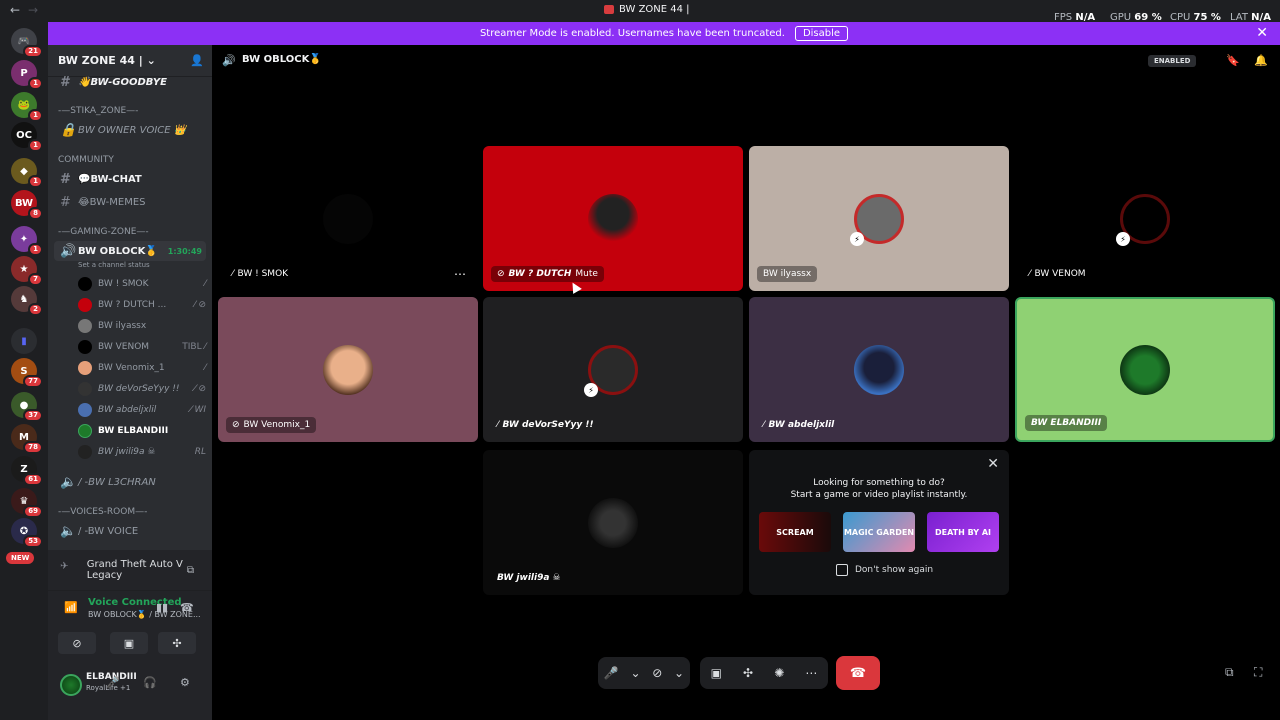 This screenshot has height=720, width=1280. Describe the element at coordinates (1258, 672) in the screenshot. I see `fullscreen-icon: ⛶` at that location.